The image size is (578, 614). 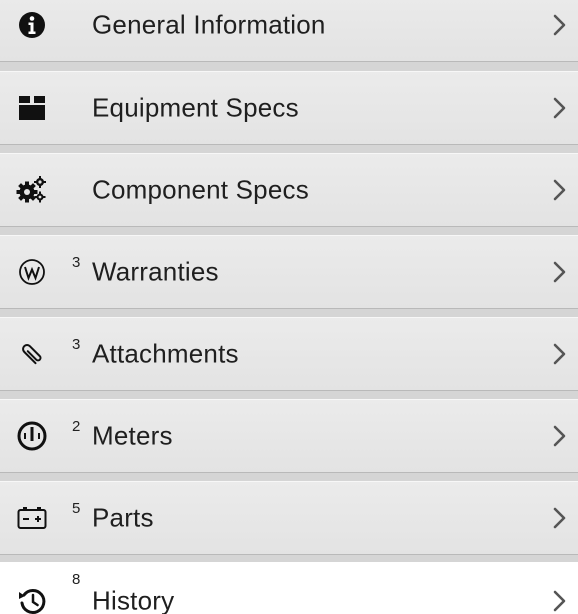 What do you see at coordinates (76, 579) in the screenshot?
I see `menu-item-badge: 8` at bounding box center [76, 579].